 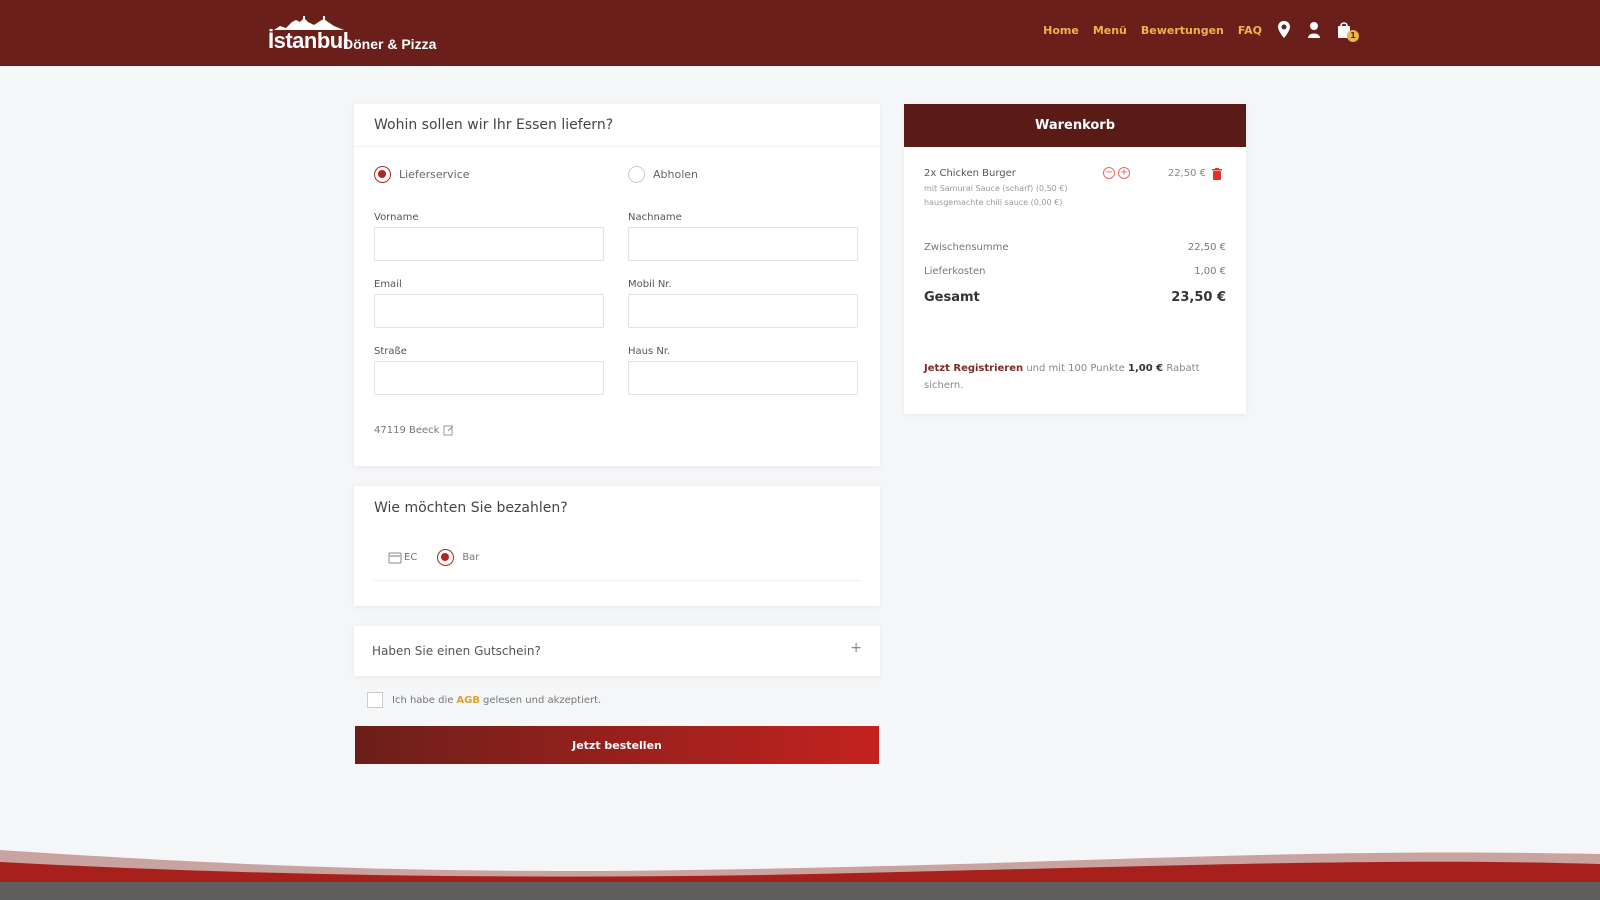 I want to click on quantity-controls: − +, so click(x=1115, y=173).